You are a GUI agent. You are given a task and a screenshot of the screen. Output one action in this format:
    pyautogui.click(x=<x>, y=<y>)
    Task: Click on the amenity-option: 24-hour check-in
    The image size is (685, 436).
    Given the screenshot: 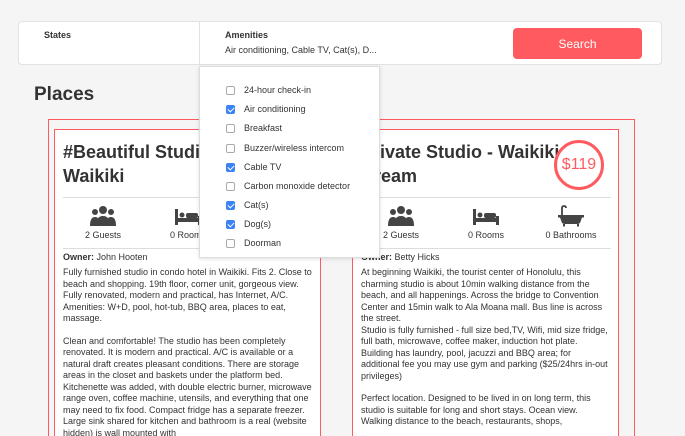 What is the action you would take?
    pyautogui.click(x=268, y=90)
    